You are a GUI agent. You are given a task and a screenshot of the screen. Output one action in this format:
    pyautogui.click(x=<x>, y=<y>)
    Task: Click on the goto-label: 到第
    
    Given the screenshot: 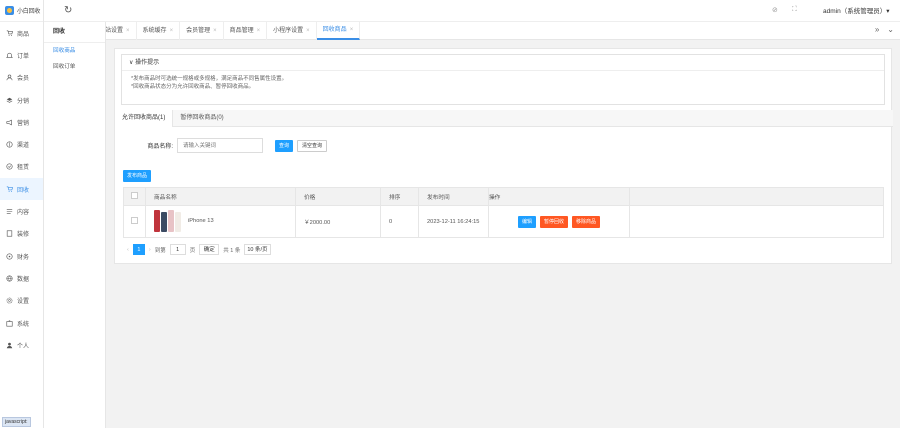 What is the action you would take?
    pyautogui.click(x=160, y=250)
    